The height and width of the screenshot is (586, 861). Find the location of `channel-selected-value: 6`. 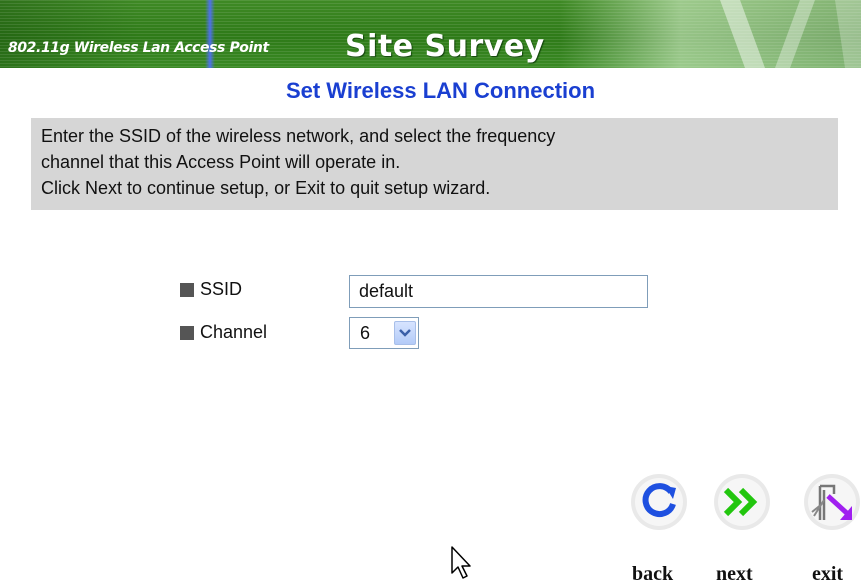

channel-selected-value: 6 is located at coordinates (365, 333).